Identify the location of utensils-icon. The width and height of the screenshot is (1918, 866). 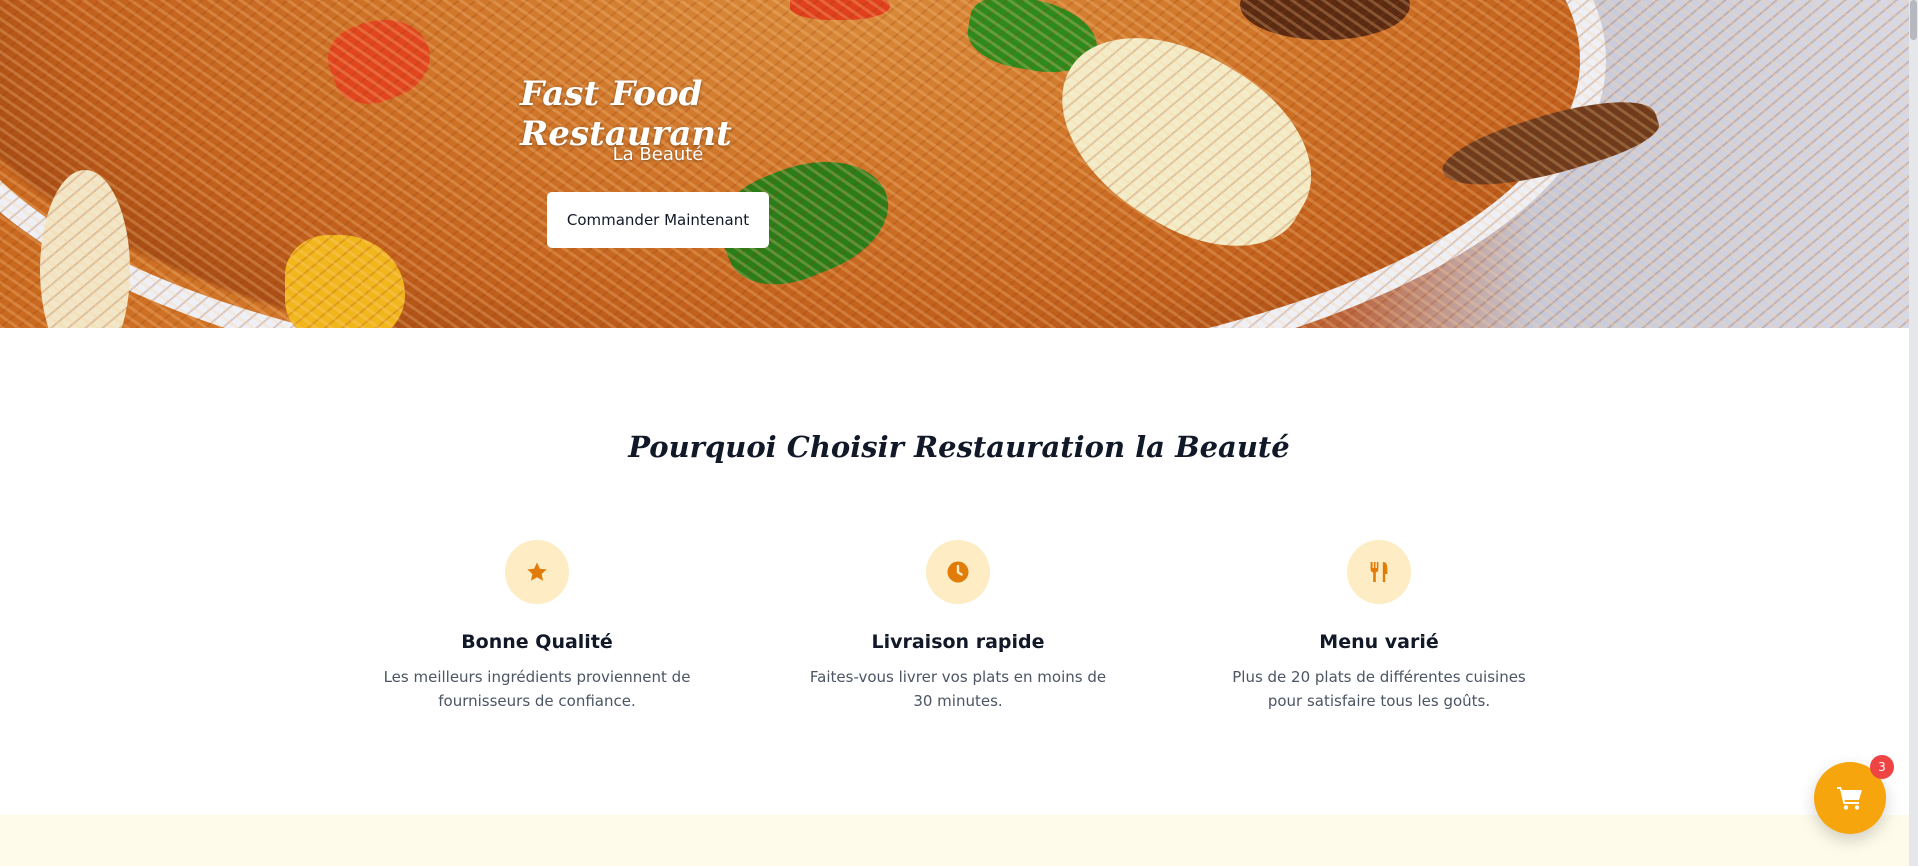
(1379, 572).